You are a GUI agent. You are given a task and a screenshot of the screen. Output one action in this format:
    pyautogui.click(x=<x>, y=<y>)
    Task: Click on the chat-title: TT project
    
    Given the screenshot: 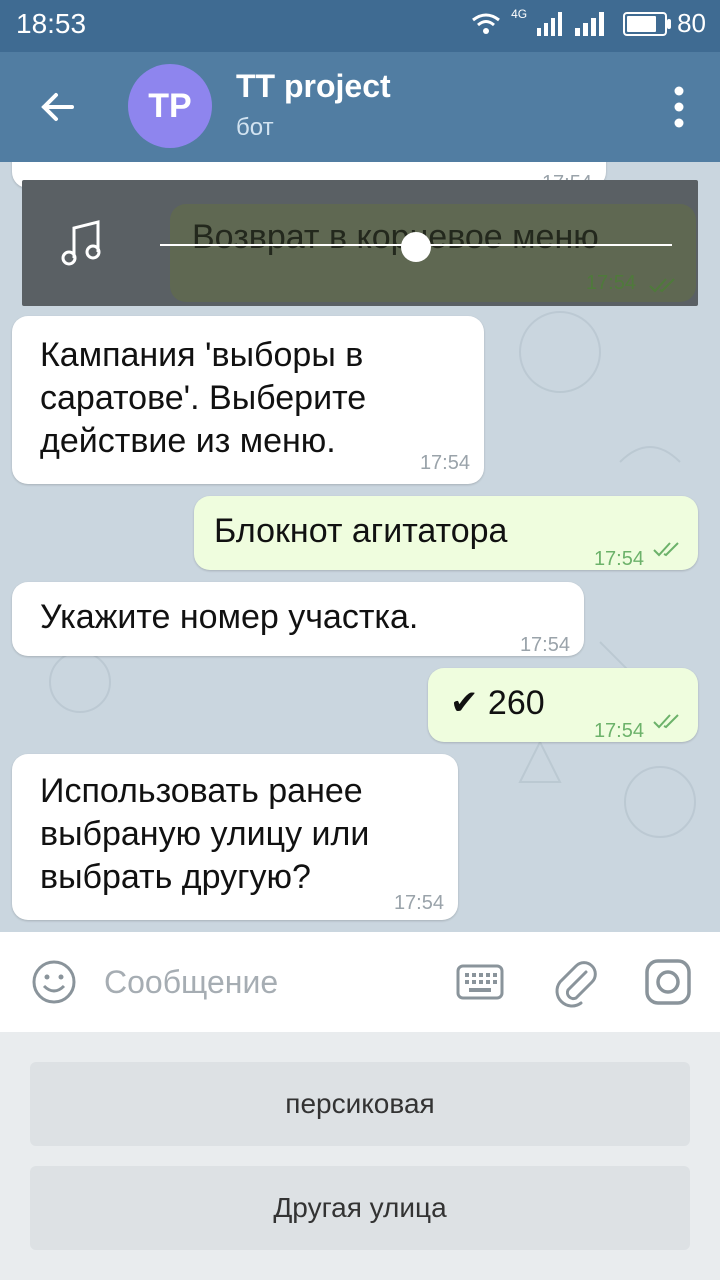 What is the action you would take?
    pyautogui.click(x=313, y=86)
    